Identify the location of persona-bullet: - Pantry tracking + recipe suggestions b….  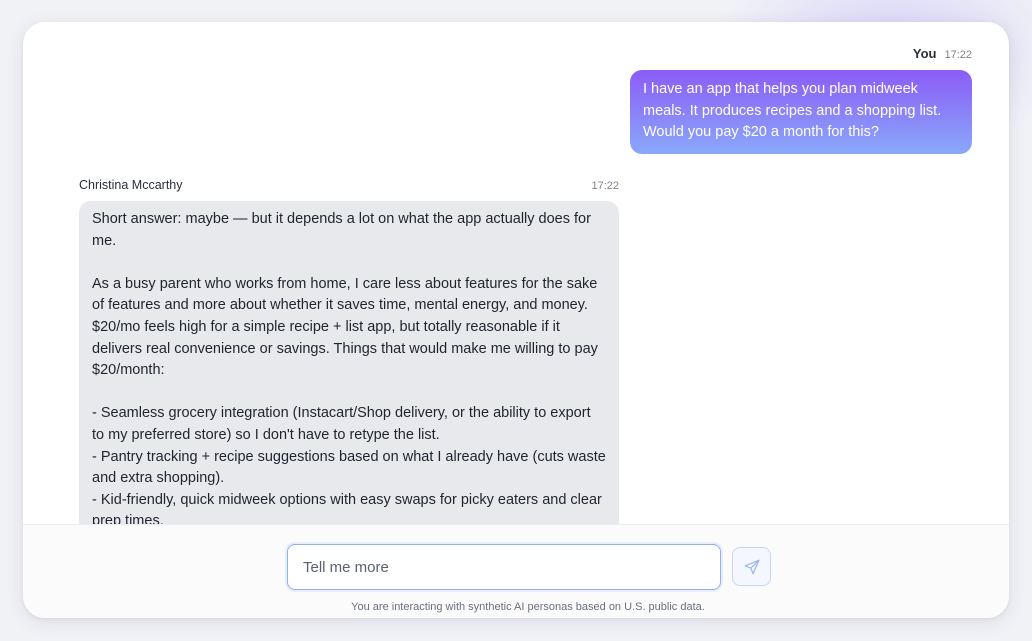
(349, 467).